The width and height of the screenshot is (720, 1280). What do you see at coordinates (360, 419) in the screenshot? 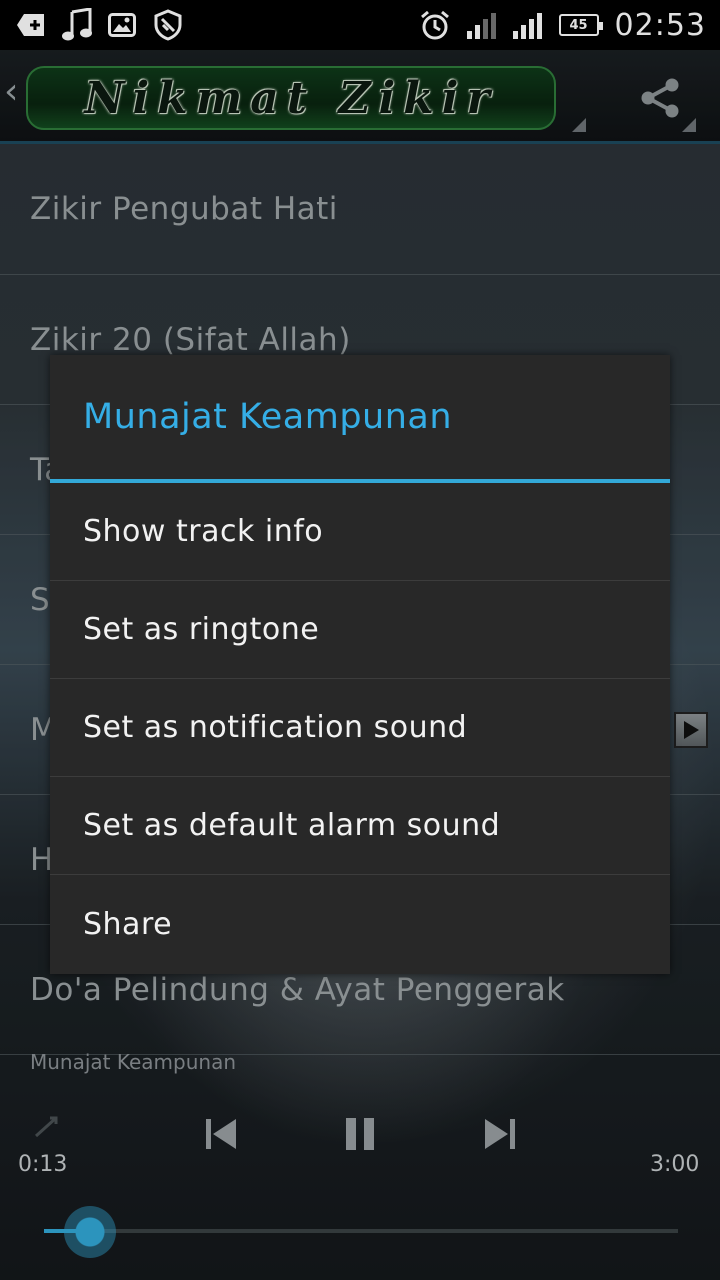
I see `dialog-title: Munajat Keampunan` at bounding box center [360, 419].